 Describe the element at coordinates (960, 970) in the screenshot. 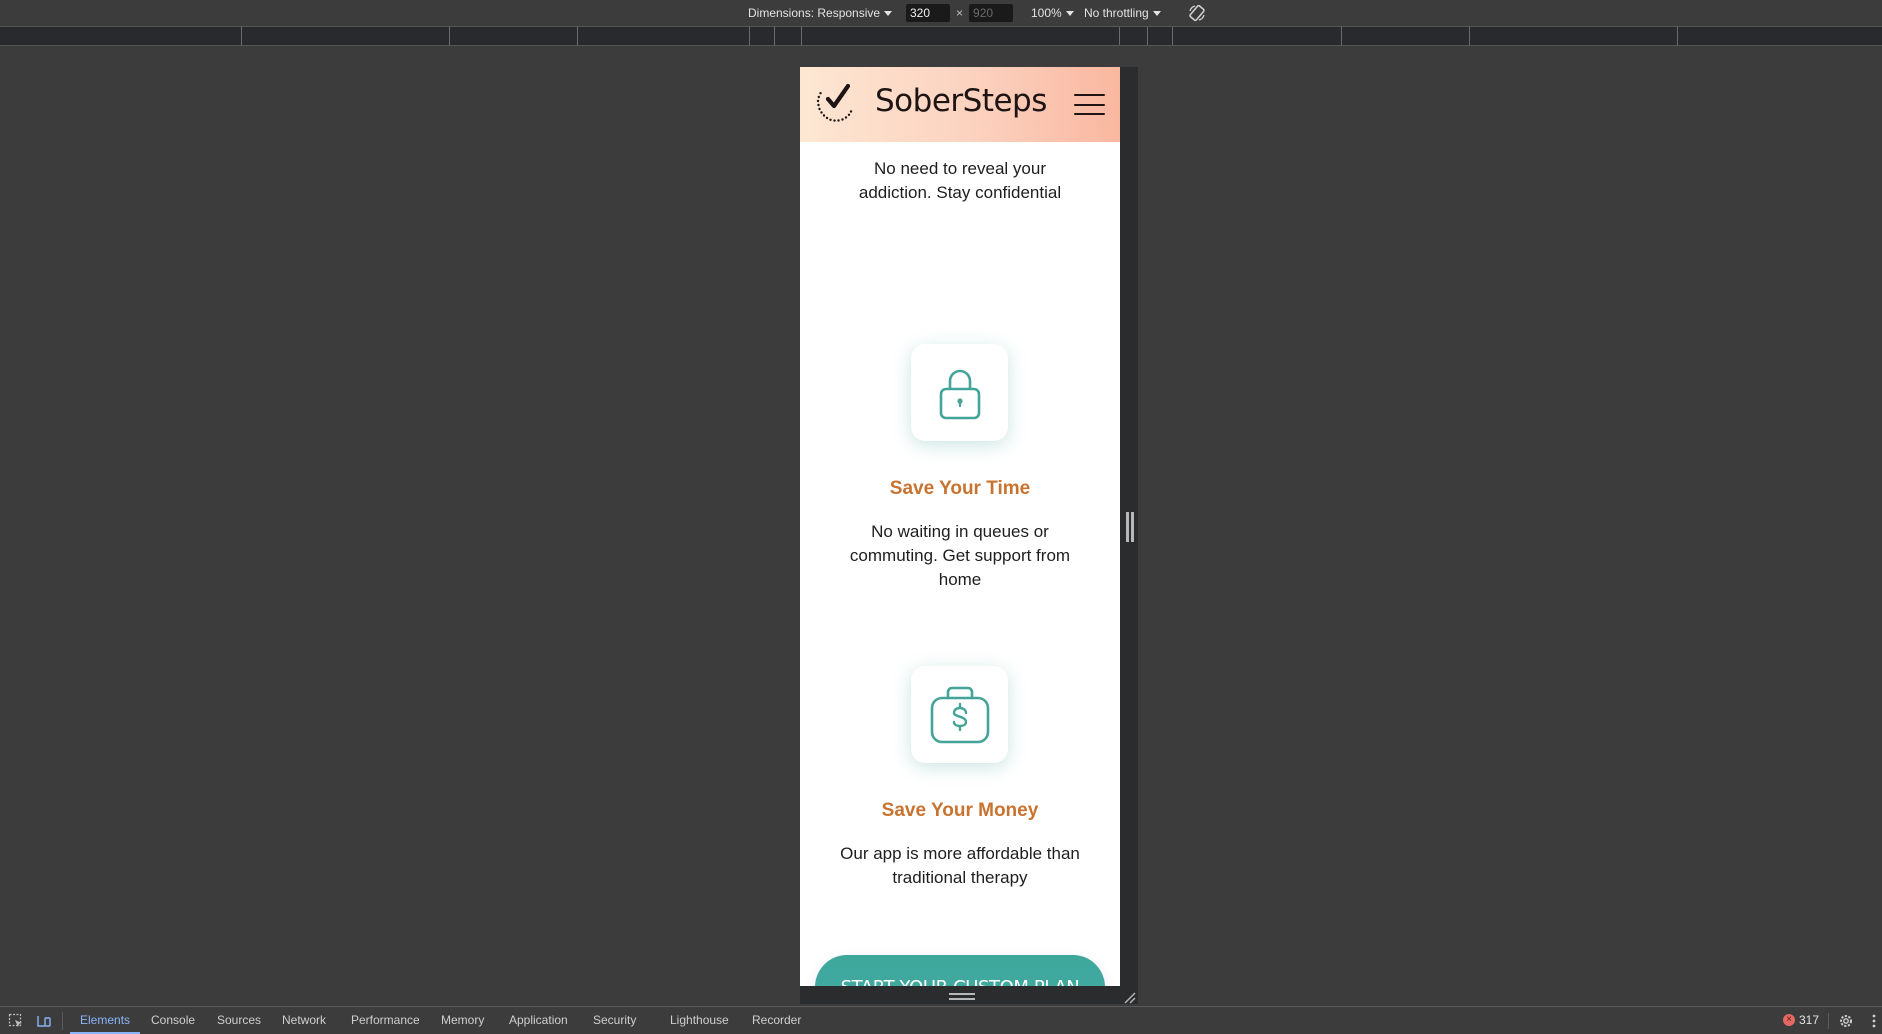

I see `start-custom-plan-button: START YOUR CUSTOM PLAN` at that location.